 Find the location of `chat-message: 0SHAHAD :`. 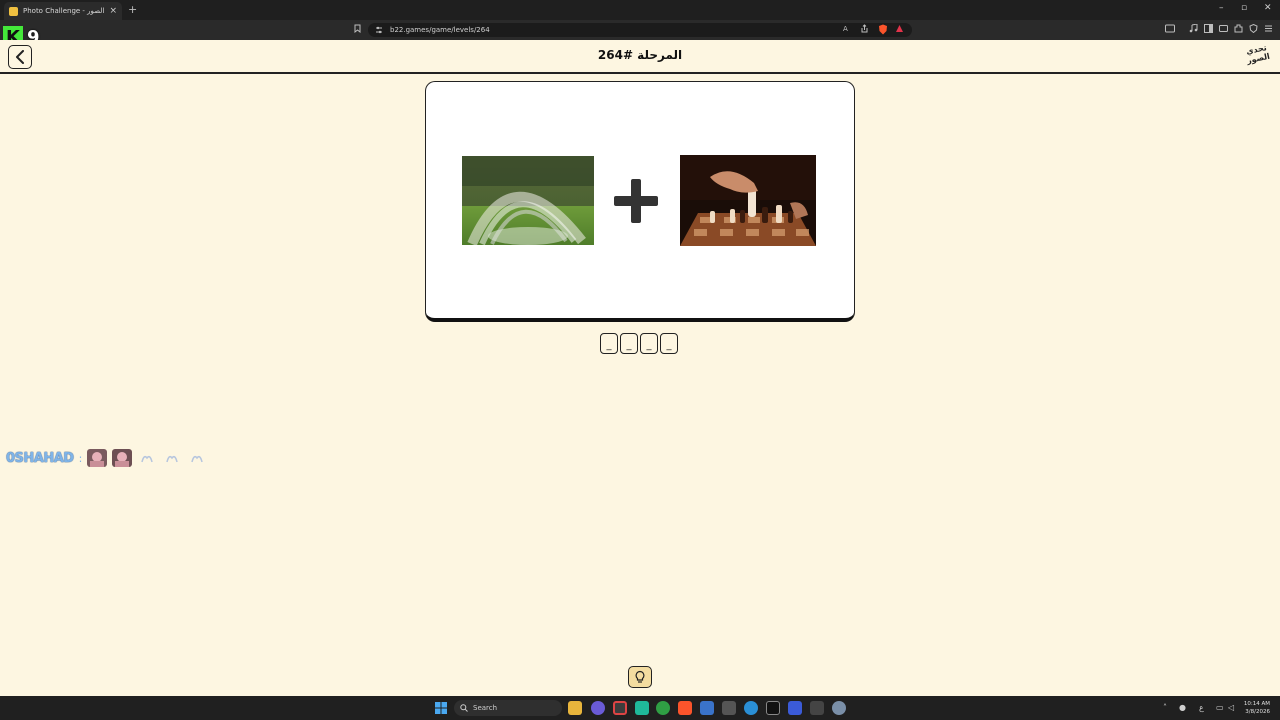

chat-message: 0SHAHAD : is located at coordinates (106, 458).